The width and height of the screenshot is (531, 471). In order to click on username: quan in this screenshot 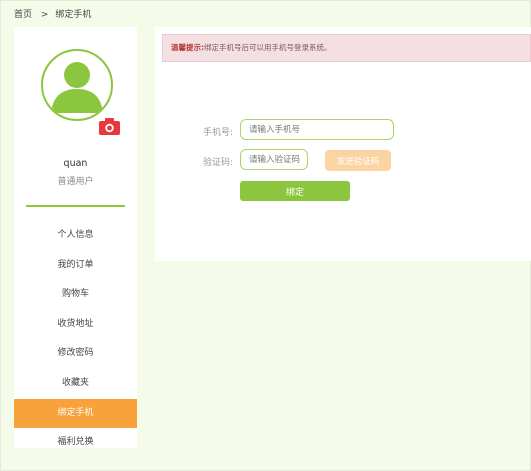, I will do `click(75, 163)`.